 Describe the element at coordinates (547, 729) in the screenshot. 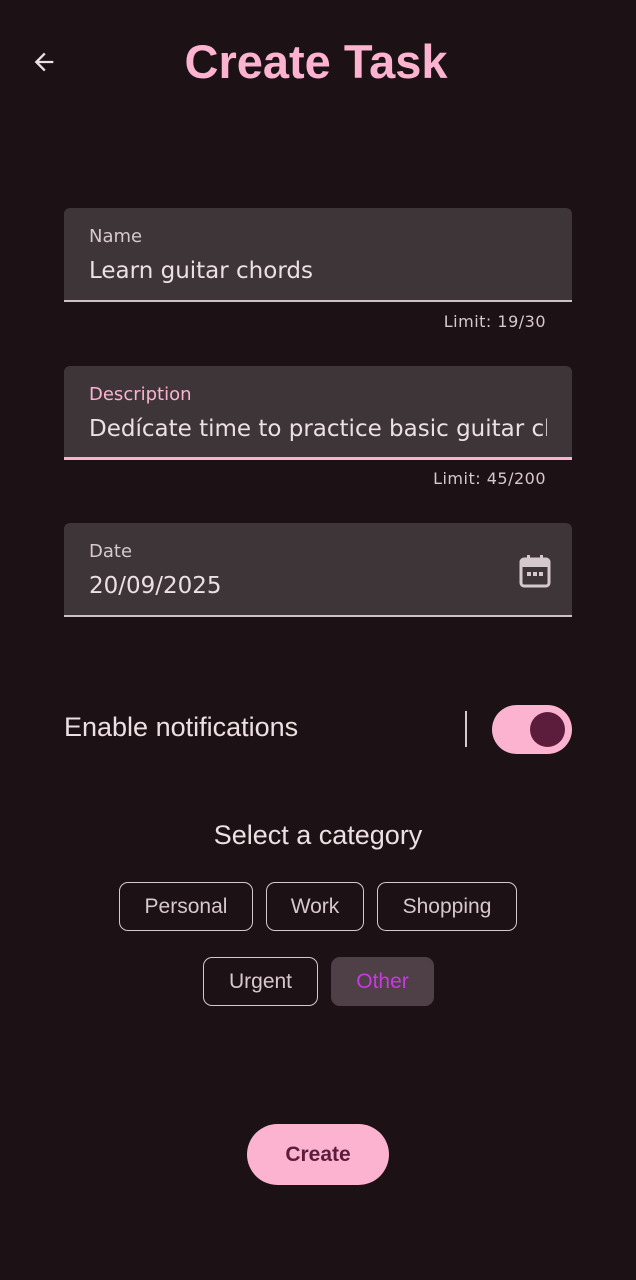

I see `toggle-thumb` at that location.